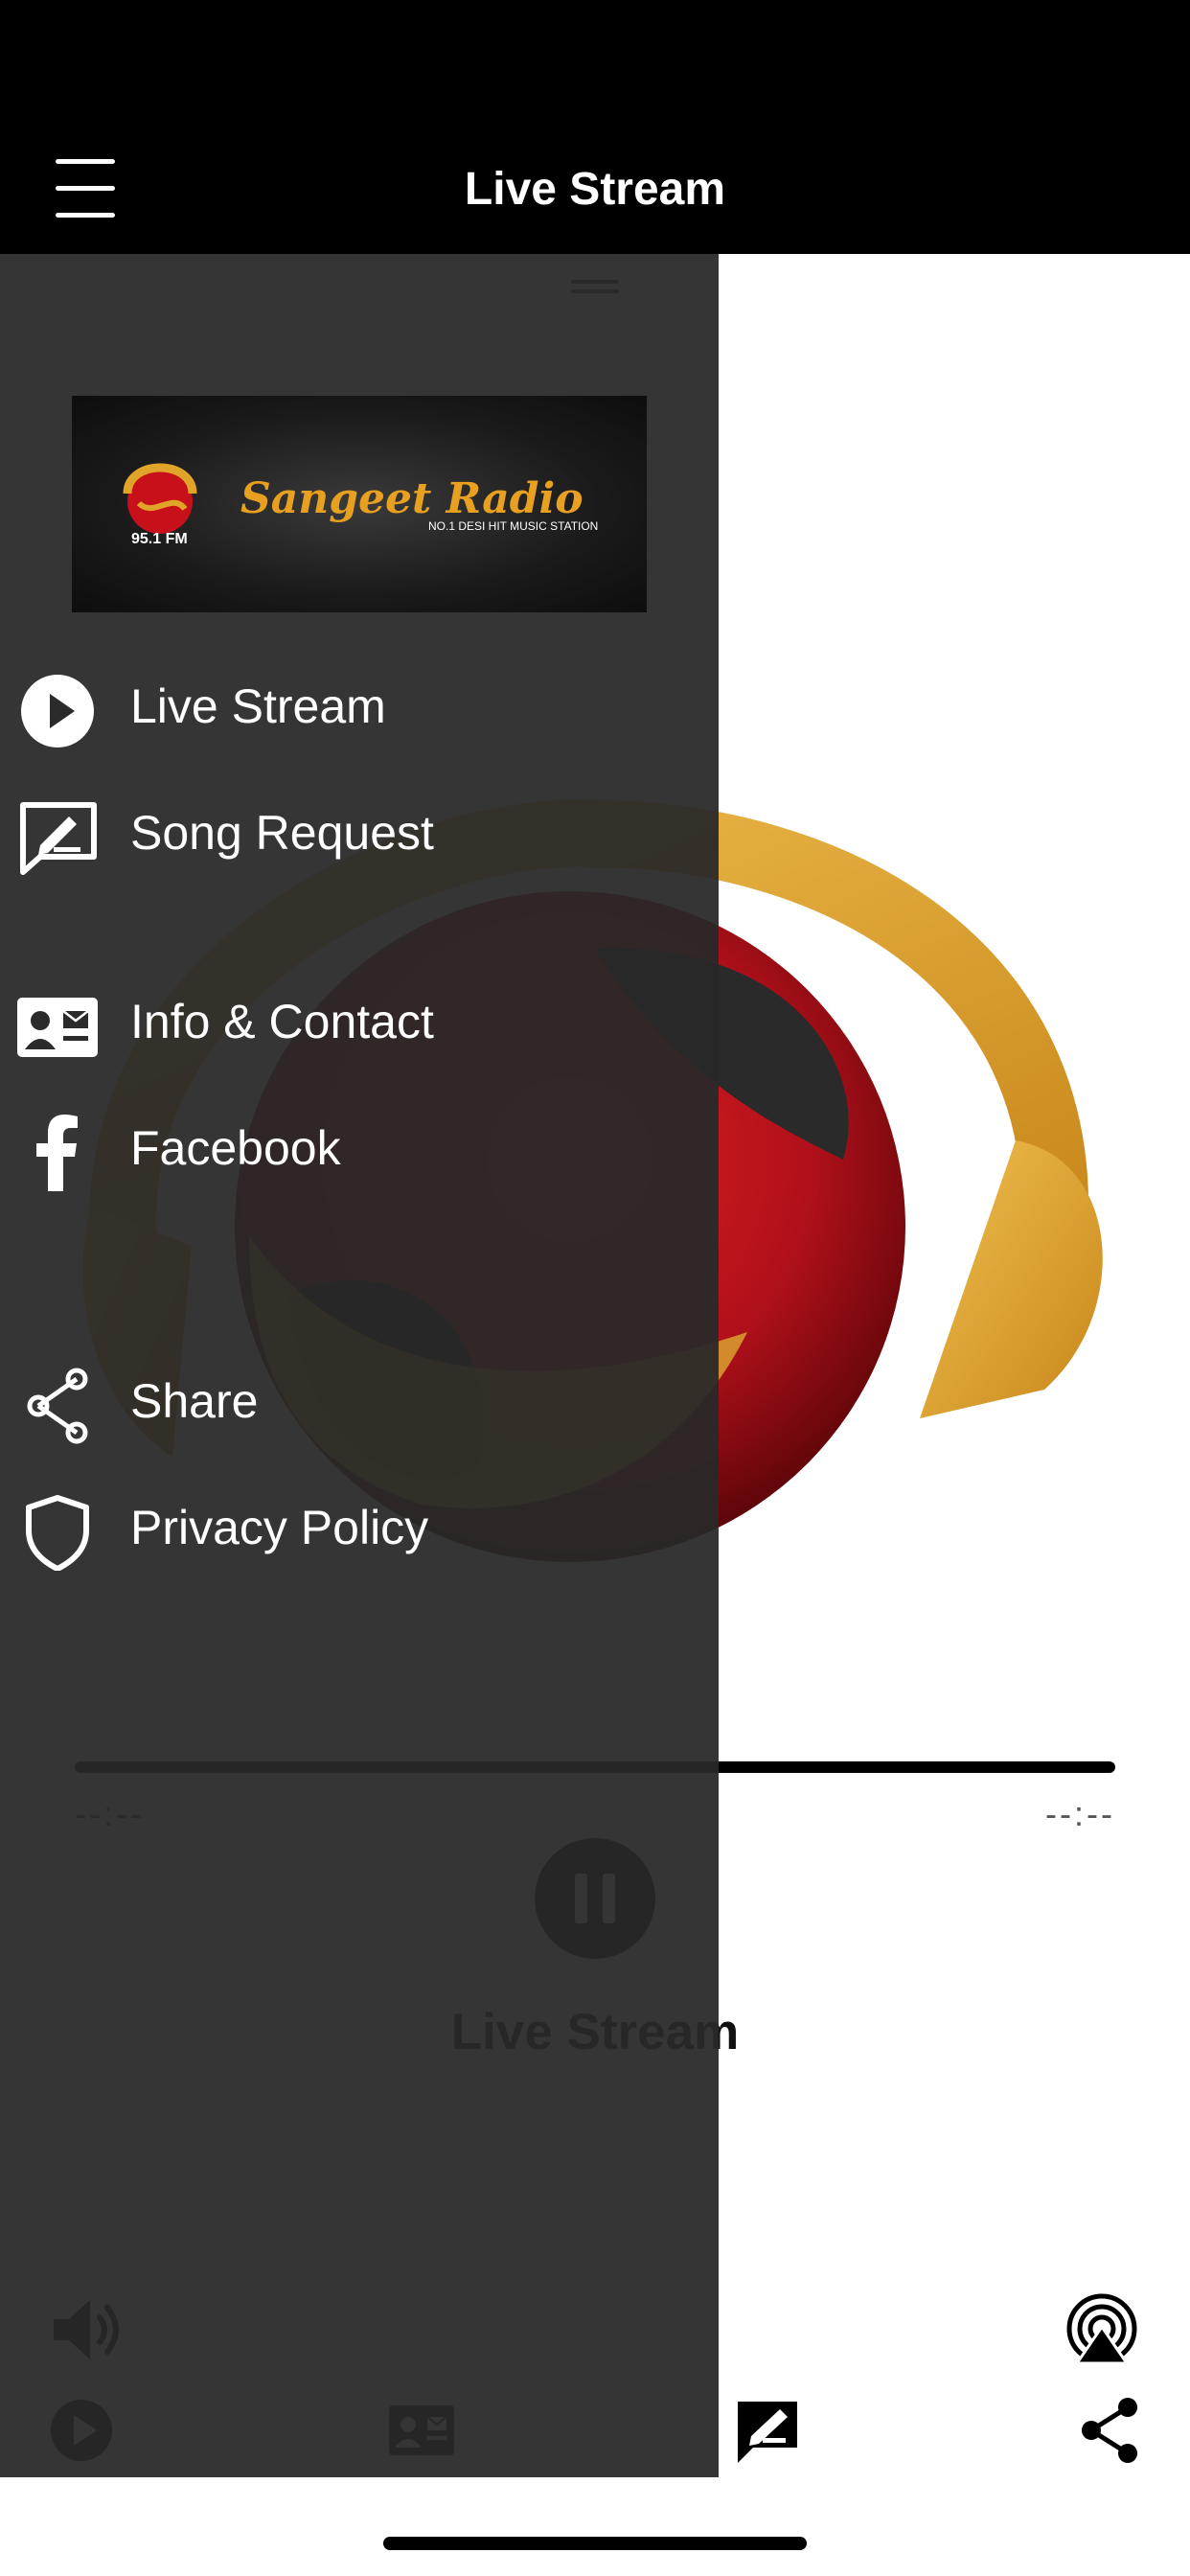  What do you see at coordinates (595, 189) in the screenshot?
I see `page-title: Live Stream` at bounding box center [595, 189].